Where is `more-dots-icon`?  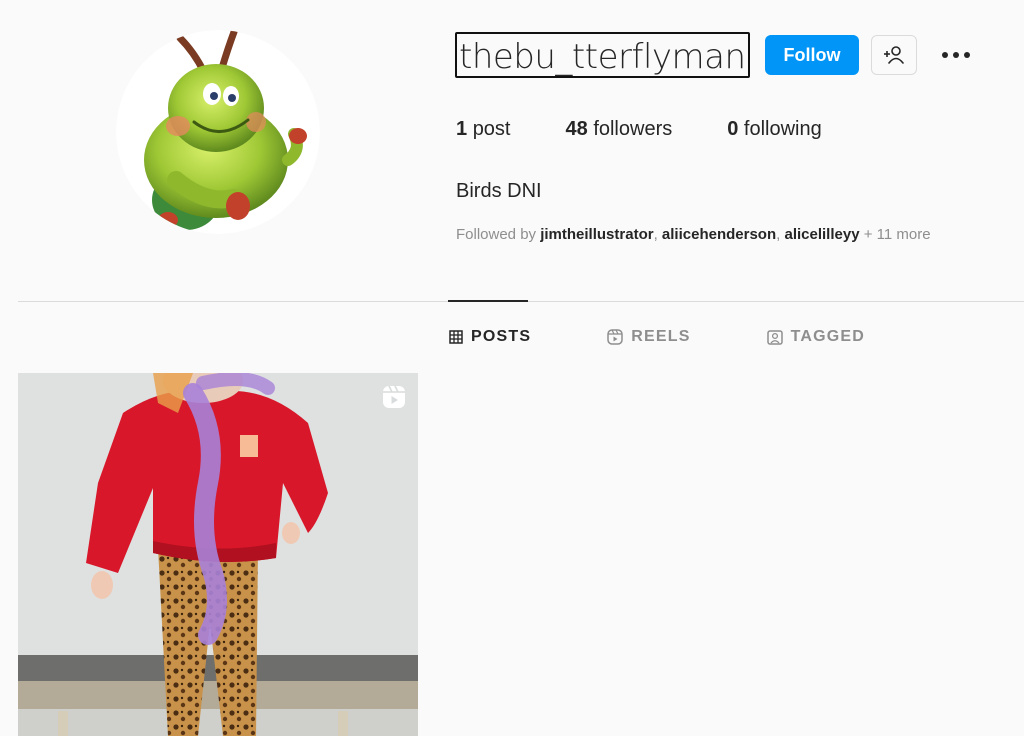 more-dots-icon is located at coordinates (956, 55).